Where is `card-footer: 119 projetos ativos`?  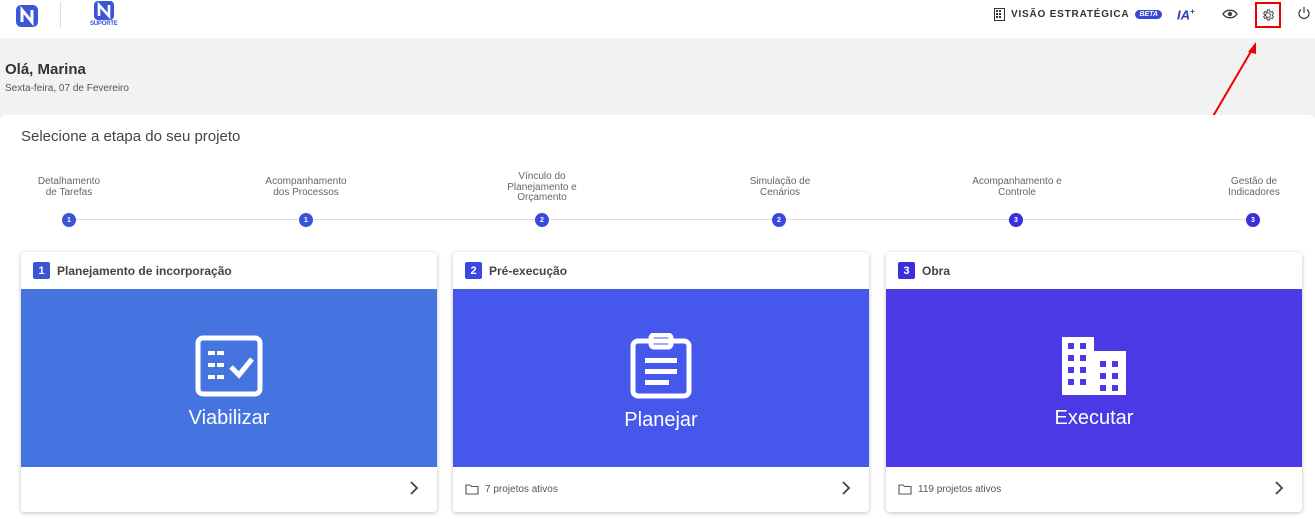
card-footer: 119 projetos ativos is located at coordinates (1094, 489).